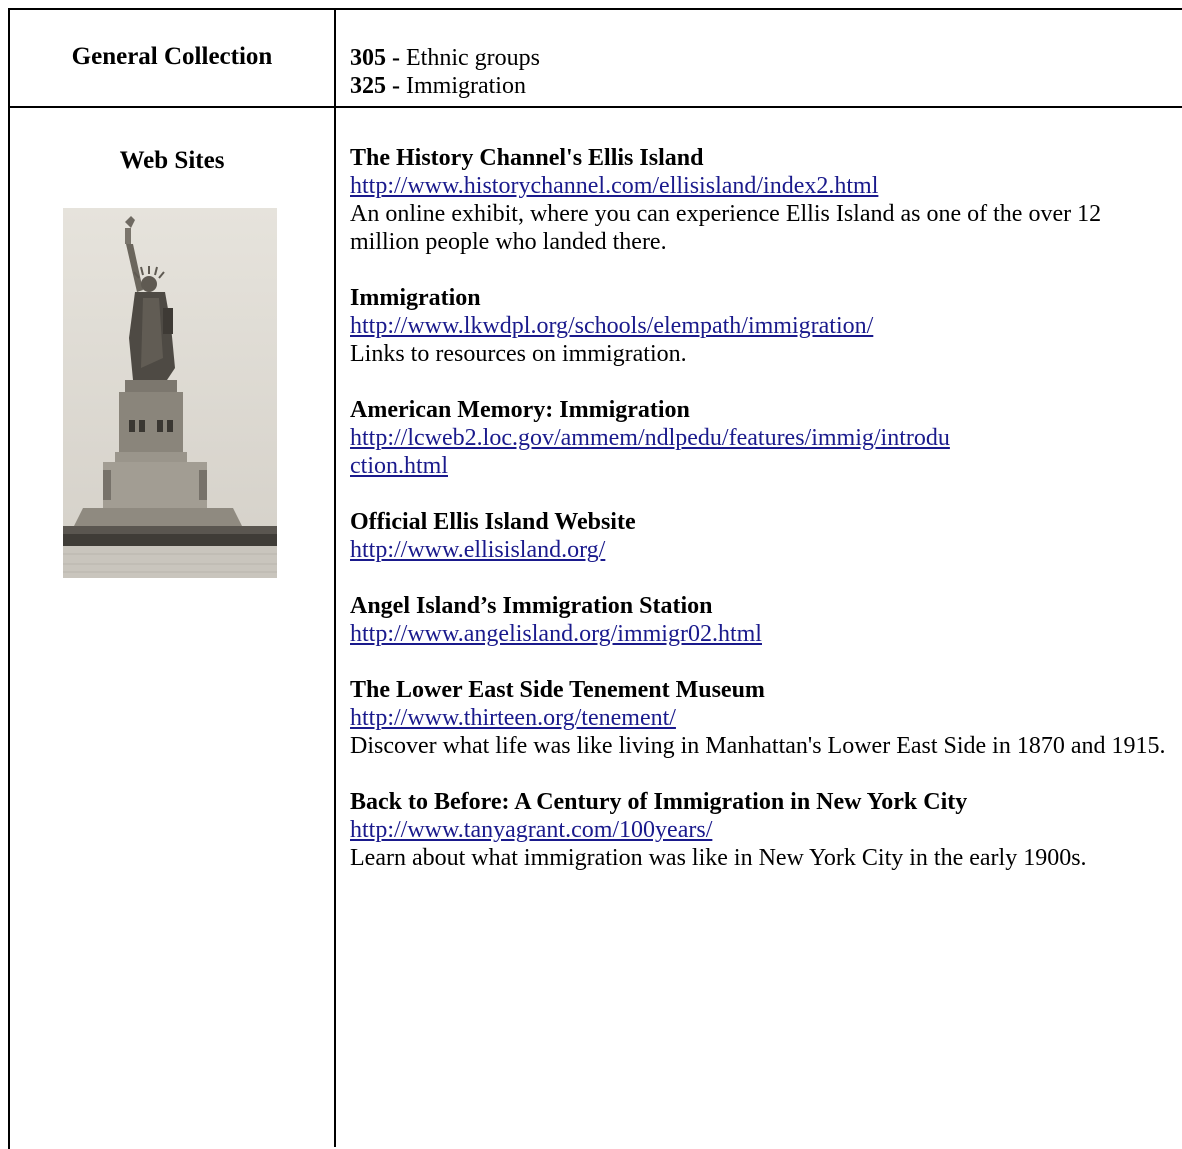  Describe the element at coordinates (760, 58) in the screenshot. I see `general-collection-item: 305 - Ethnic groups` at that location.